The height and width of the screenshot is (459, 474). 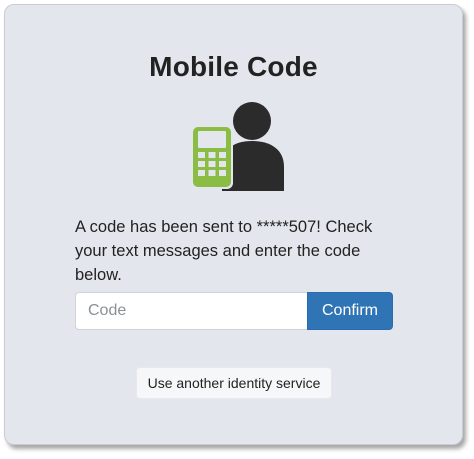 I want to click on confirm-button: Confirm, so click(x=350, y=311).